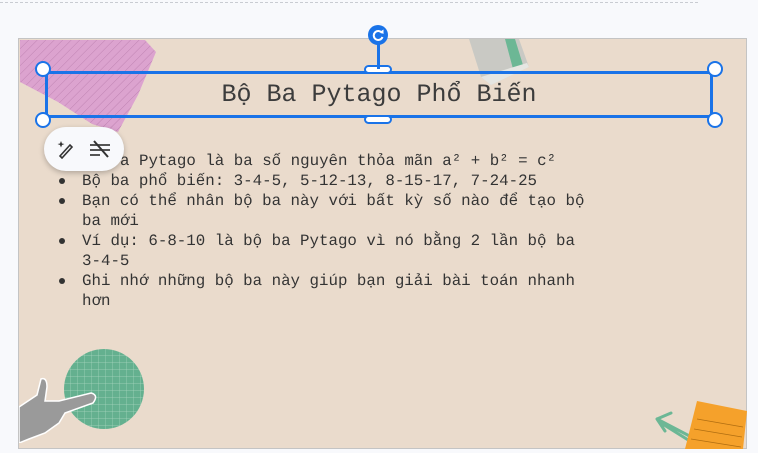 The height and width of the screenshot is (453, 758). Describe the element at coordinates (310, 181) in the screenshot. I see `bullet-text: Bộ ba phổ biến: 3-4-5, 5-12-13, 8-15-17, 7-24-25` at that location.